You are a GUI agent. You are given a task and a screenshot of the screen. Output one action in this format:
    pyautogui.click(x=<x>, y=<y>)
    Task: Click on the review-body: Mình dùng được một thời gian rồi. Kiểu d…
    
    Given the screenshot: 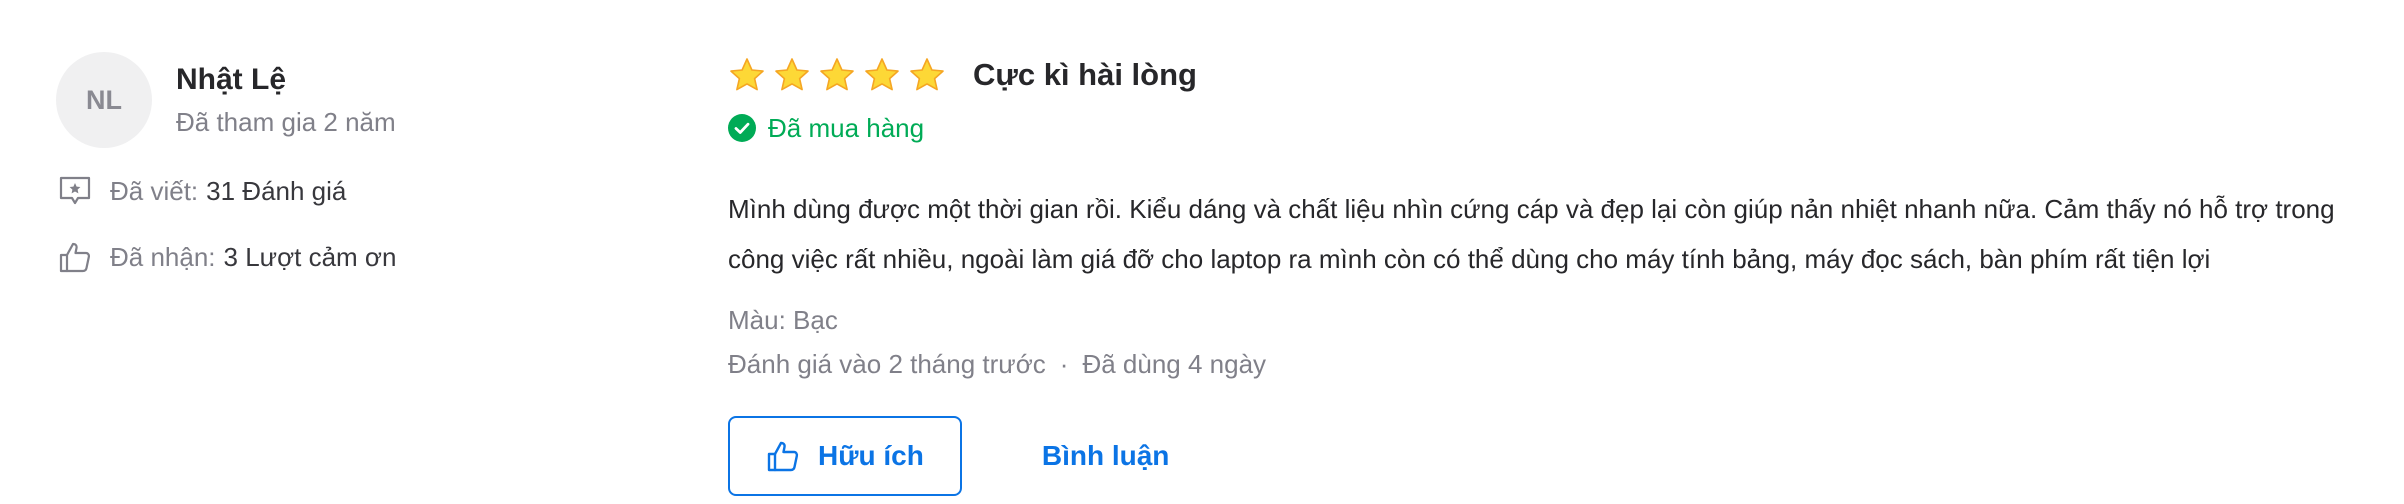 What is the action you would take?
    pyautogui.click(x=1531, y=234)
    